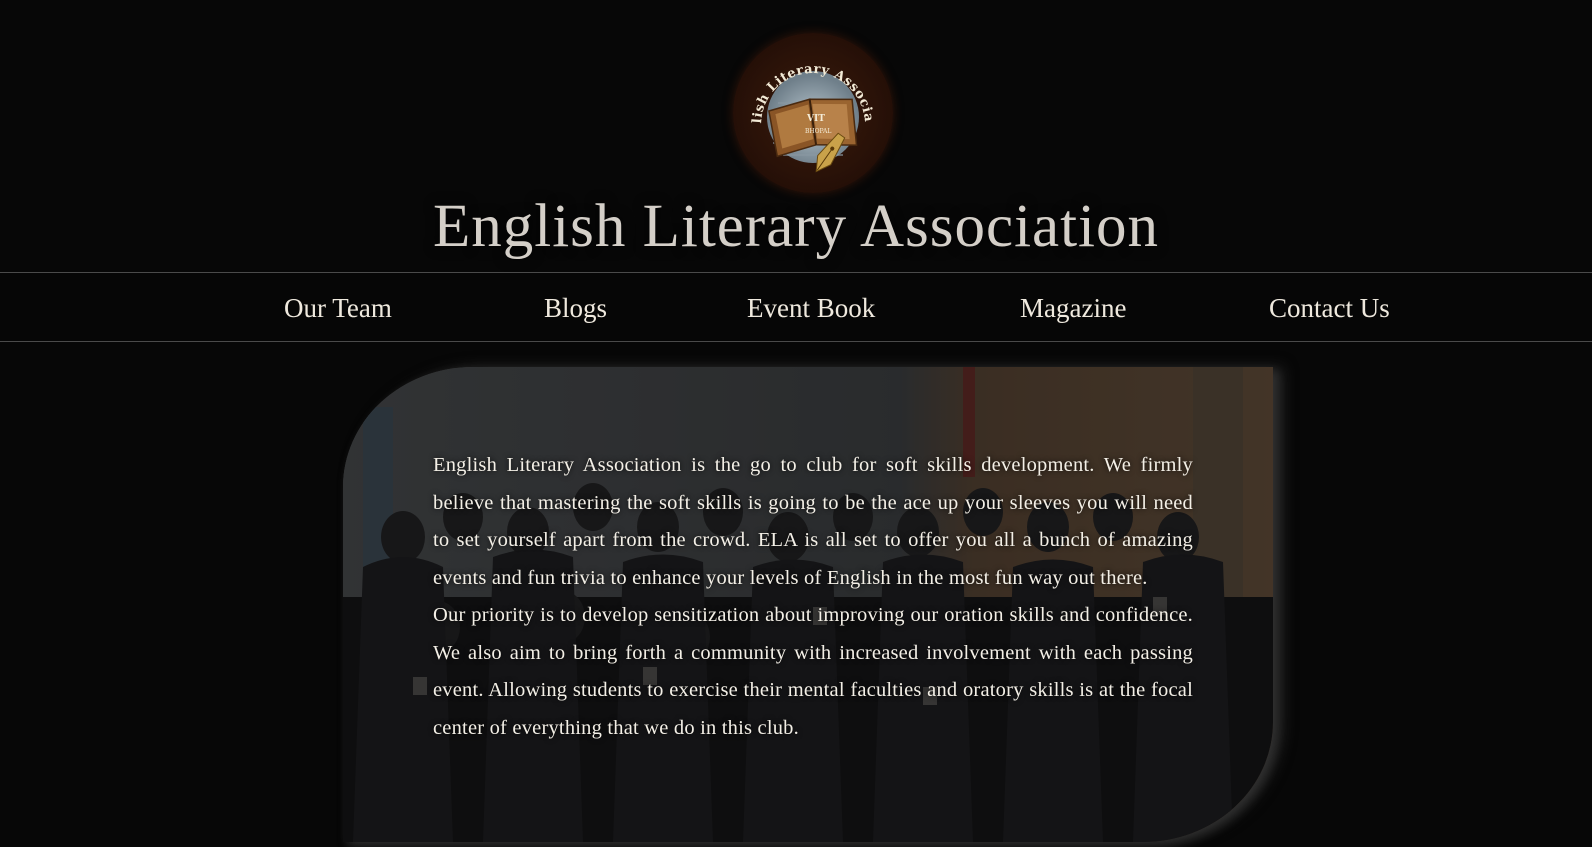 This screenshot has height=847, width=1592. I want to click on nav-blogs: Blogs, so click(575, 308).